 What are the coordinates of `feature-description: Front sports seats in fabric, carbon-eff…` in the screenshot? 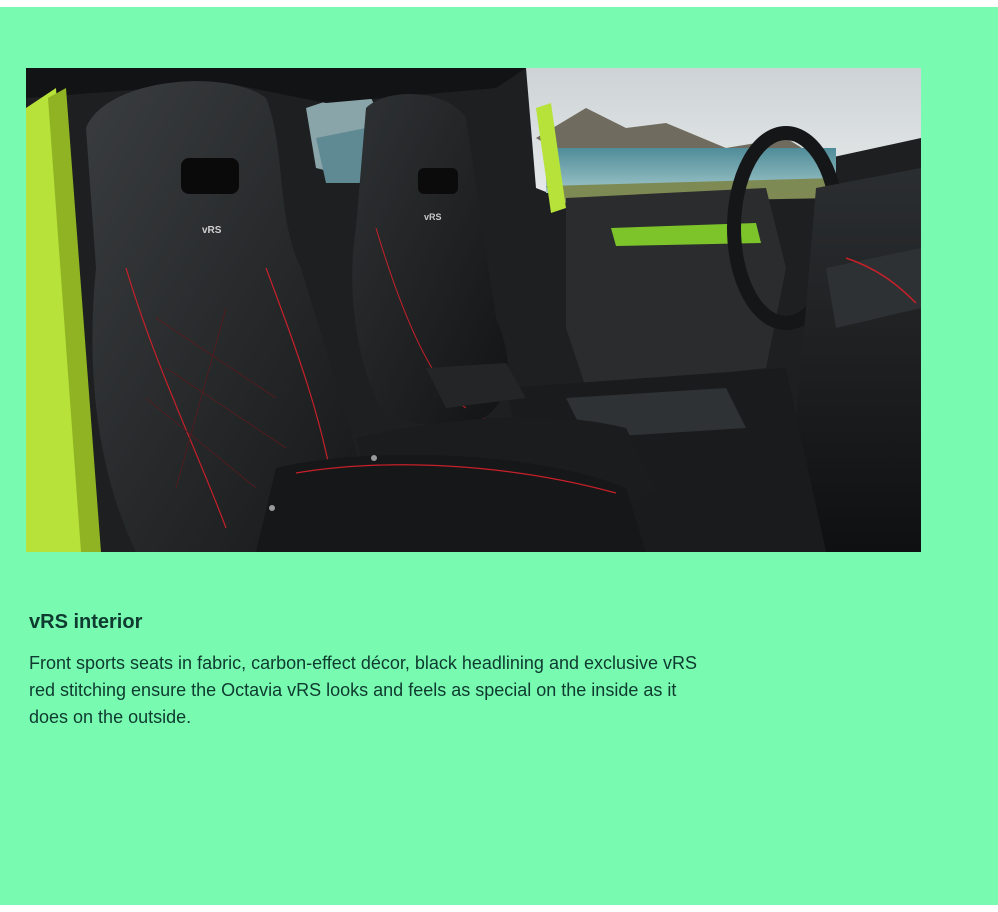 It's located at (363, 690).